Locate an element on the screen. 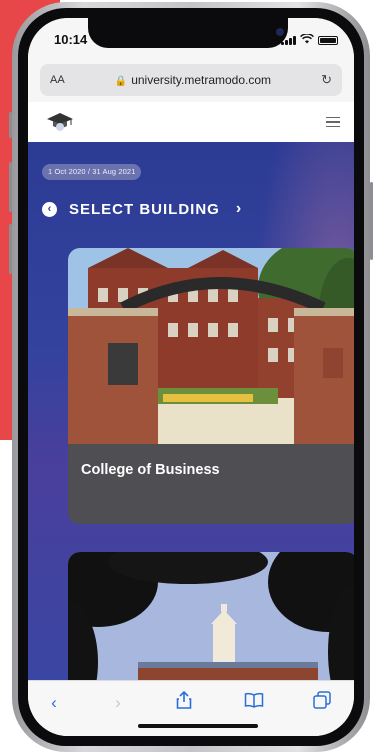 This screenshot has width=373, height=754. text-size-button: AA is located at coordinates (57, 80).